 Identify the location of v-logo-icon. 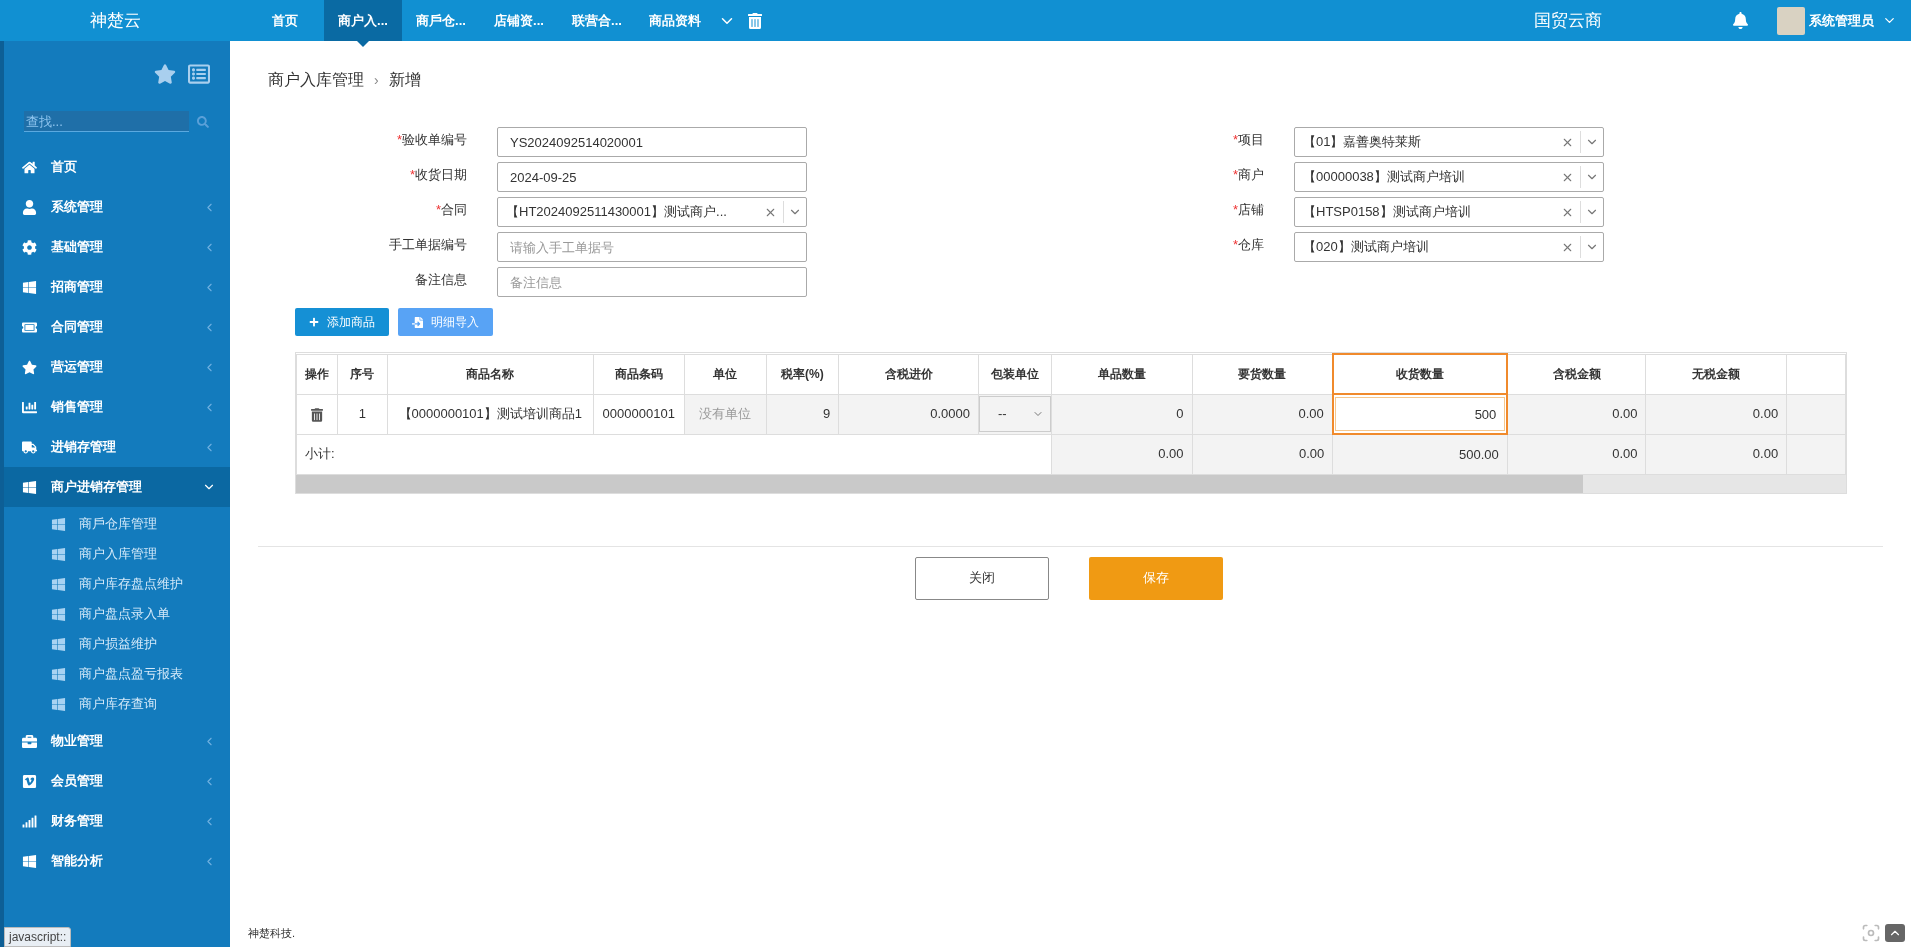
(29, 781).